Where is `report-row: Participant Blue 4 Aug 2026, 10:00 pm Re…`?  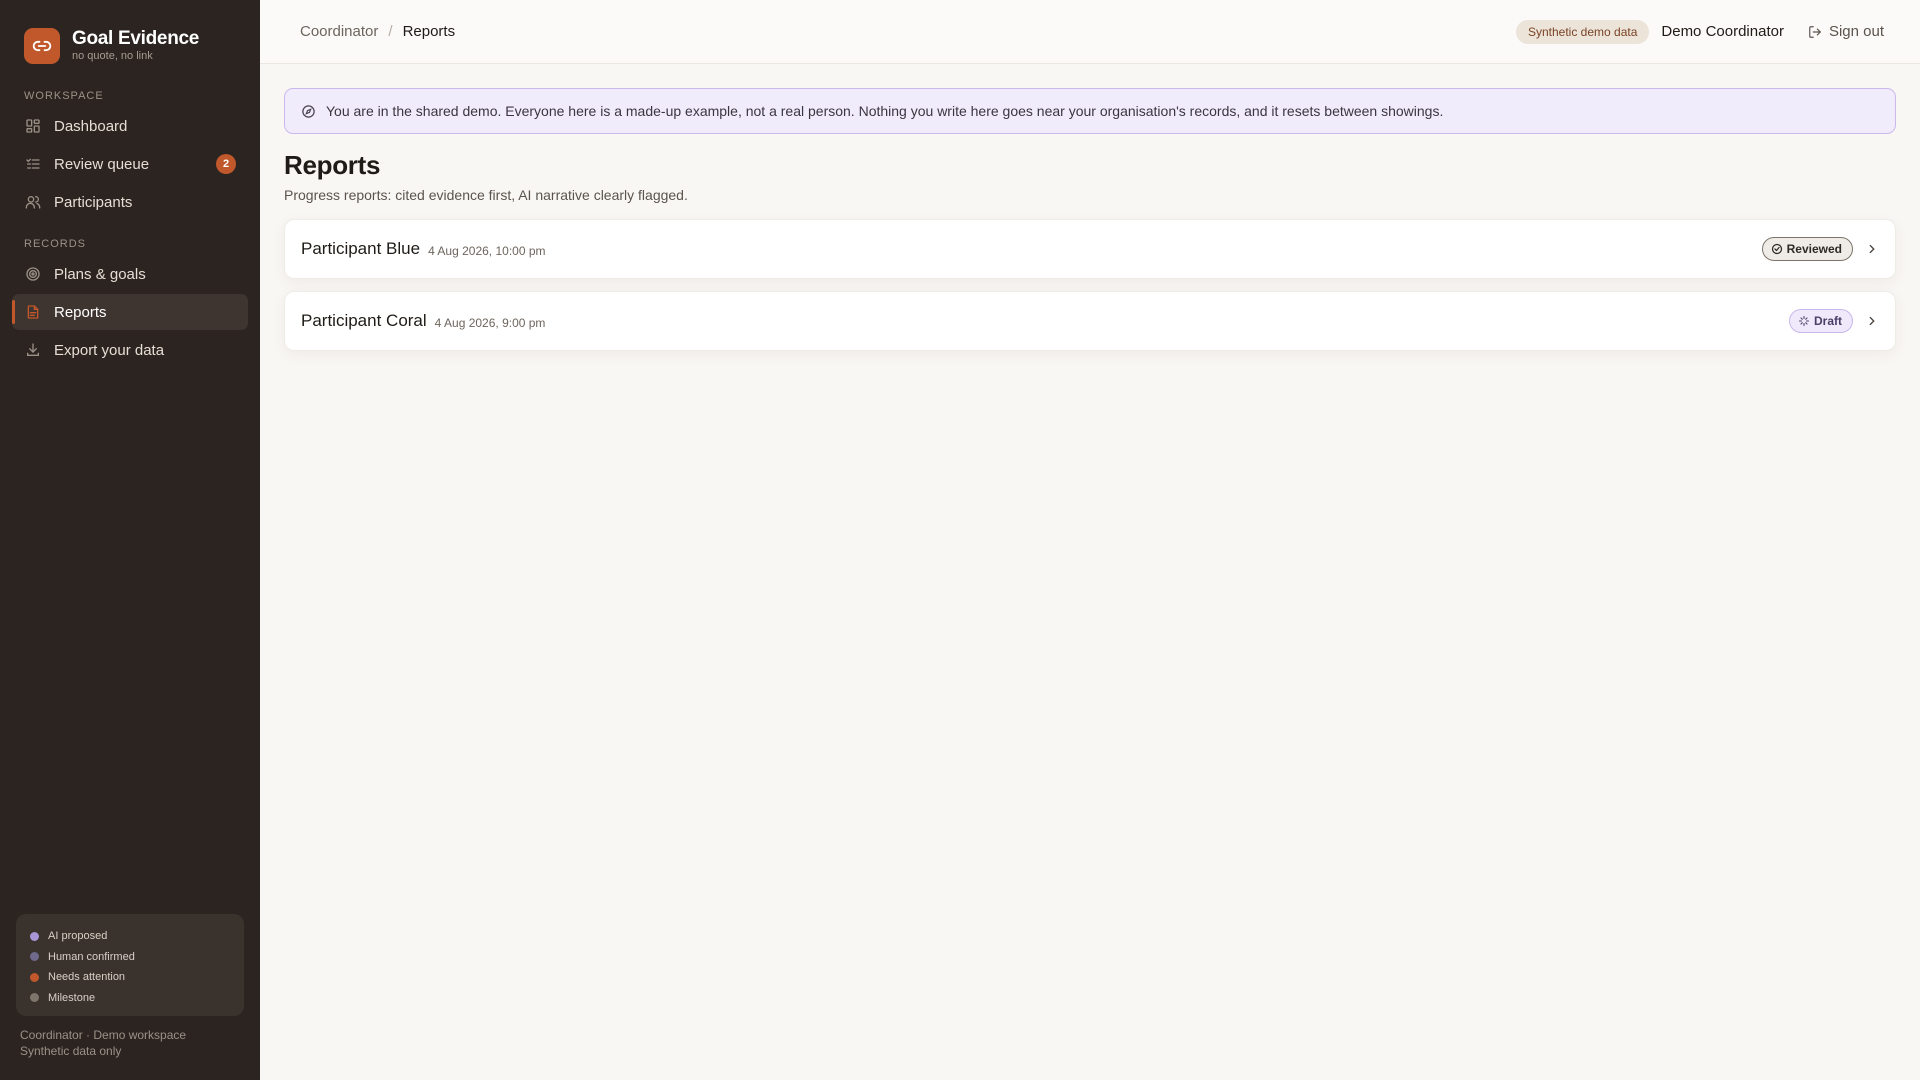 report-row: Participant Blue 4 Aug 2026, 10:00 pm Re… is located at coordinates (1090, 249).